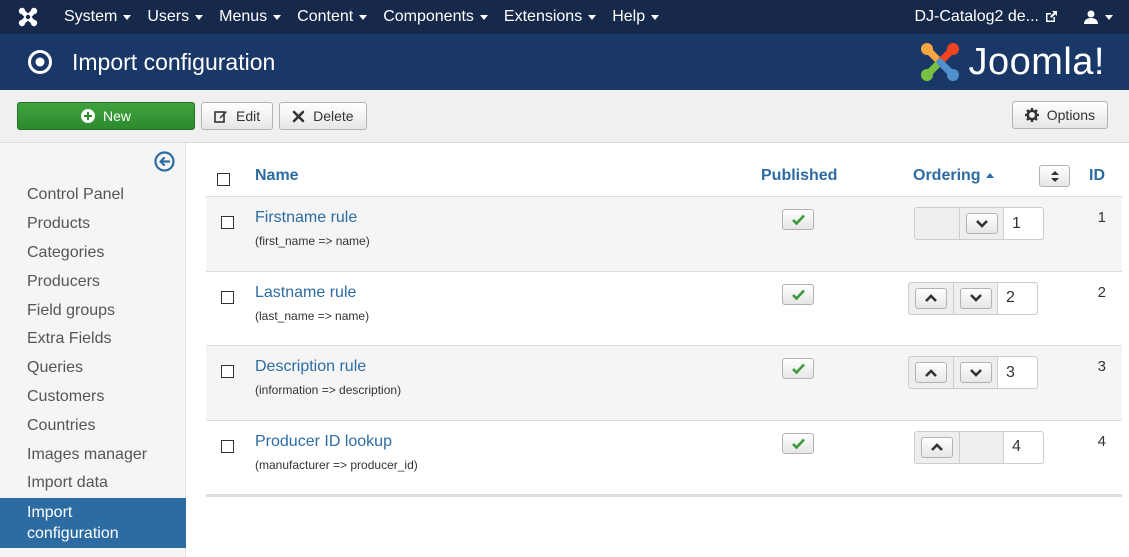 Image resolution: width=1129 pixels, height=557 pixels. I want to click on row-id: 4, so click(1101, 441).